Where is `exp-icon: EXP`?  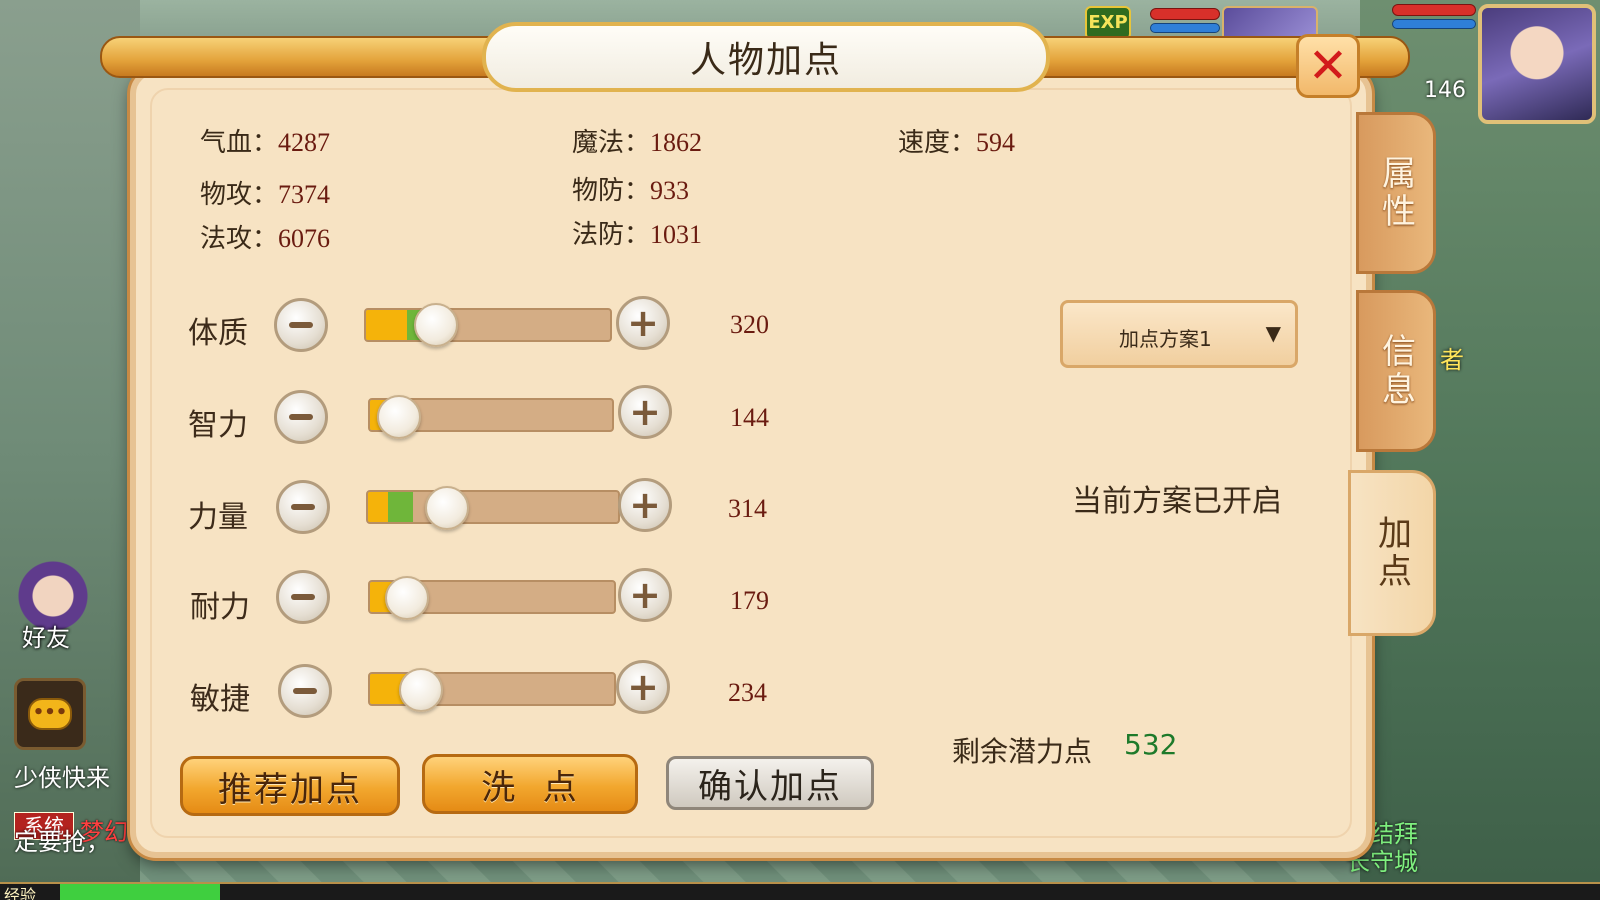 exp-icon: EXP is located at coordinates (1108, 23).